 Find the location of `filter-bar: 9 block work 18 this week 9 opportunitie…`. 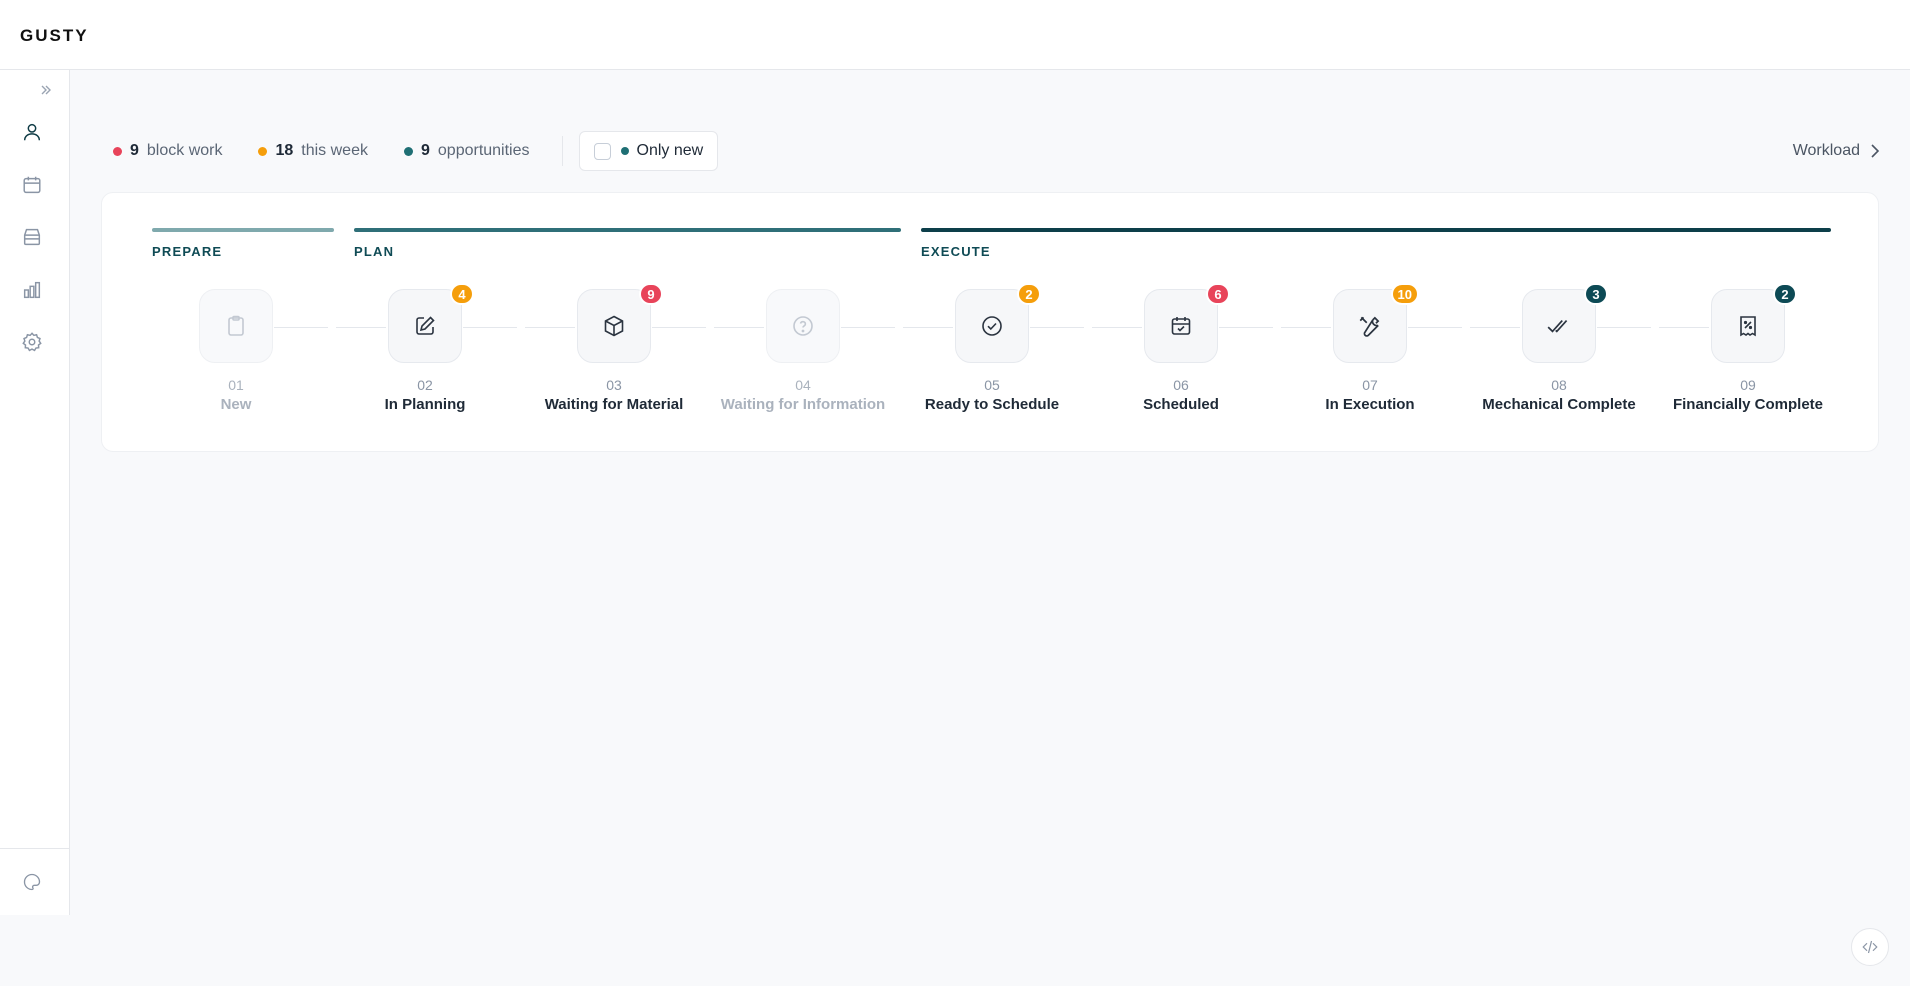

filter-bar: 9 block work 18 this week 9 opportunitie… is located at coordinates (416, 151).